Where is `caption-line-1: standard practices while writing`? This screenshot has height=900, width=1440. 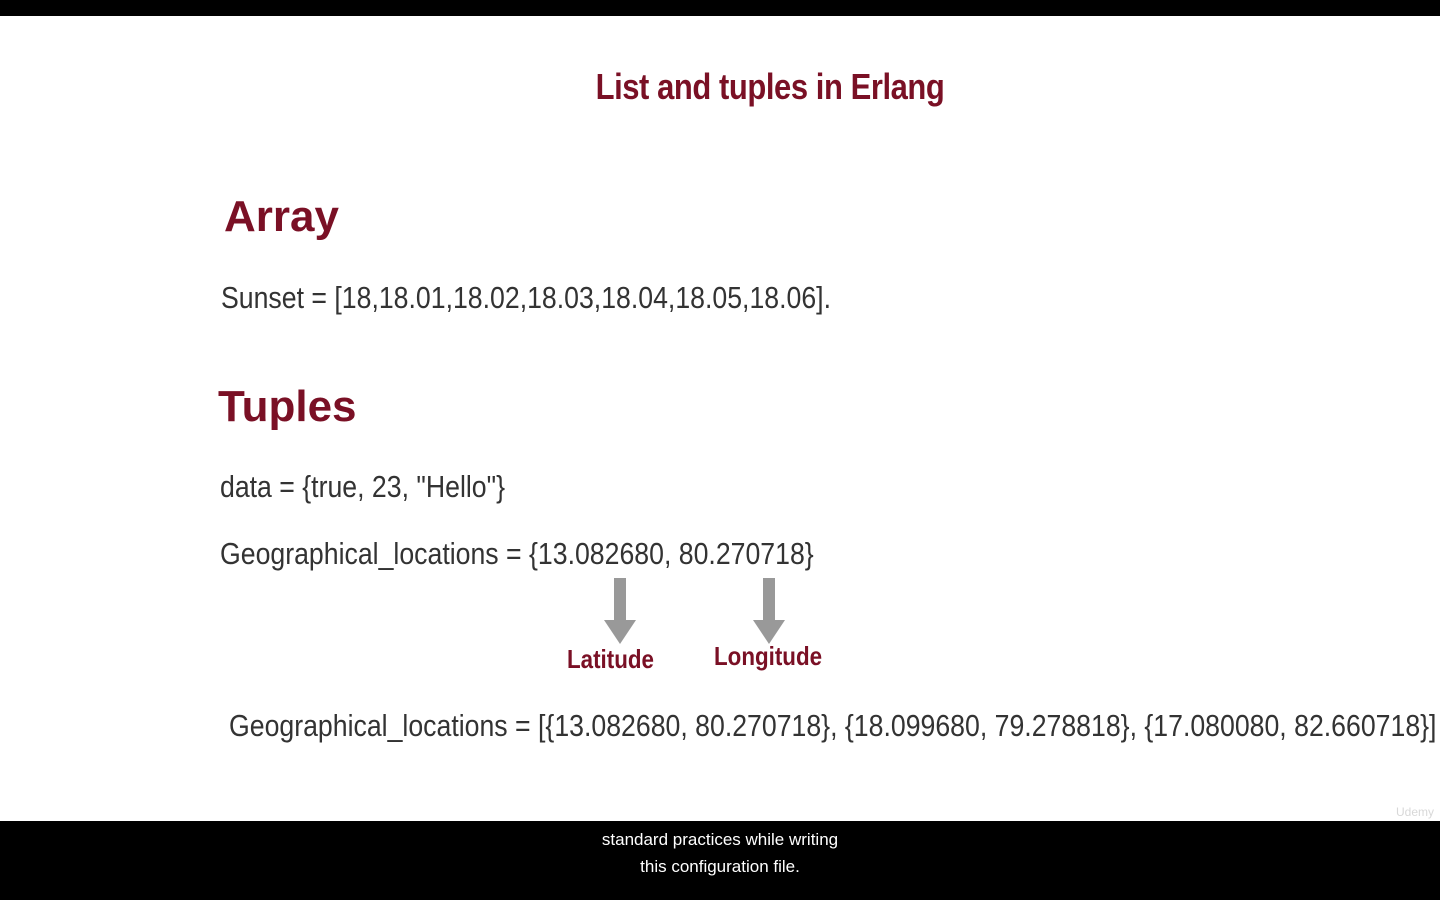
caption-line-1: standard practices while writing is located at coordinates (720, 839).